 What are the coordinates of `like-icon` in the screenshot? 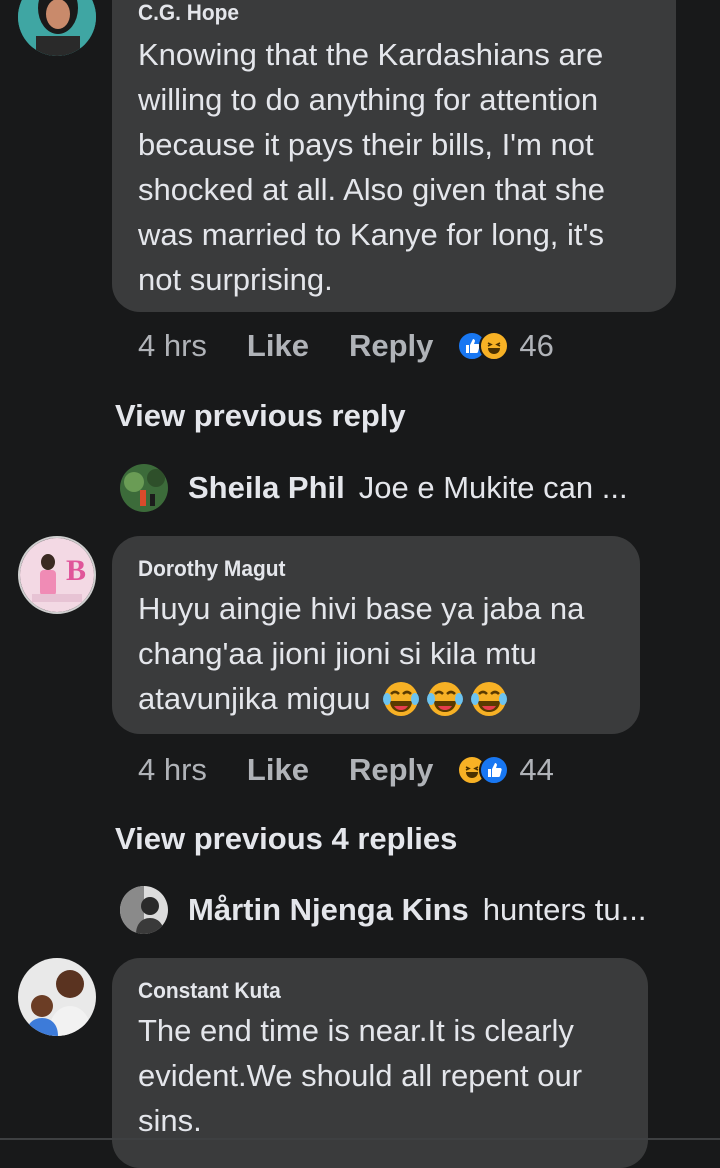 It's located at (494, 770).